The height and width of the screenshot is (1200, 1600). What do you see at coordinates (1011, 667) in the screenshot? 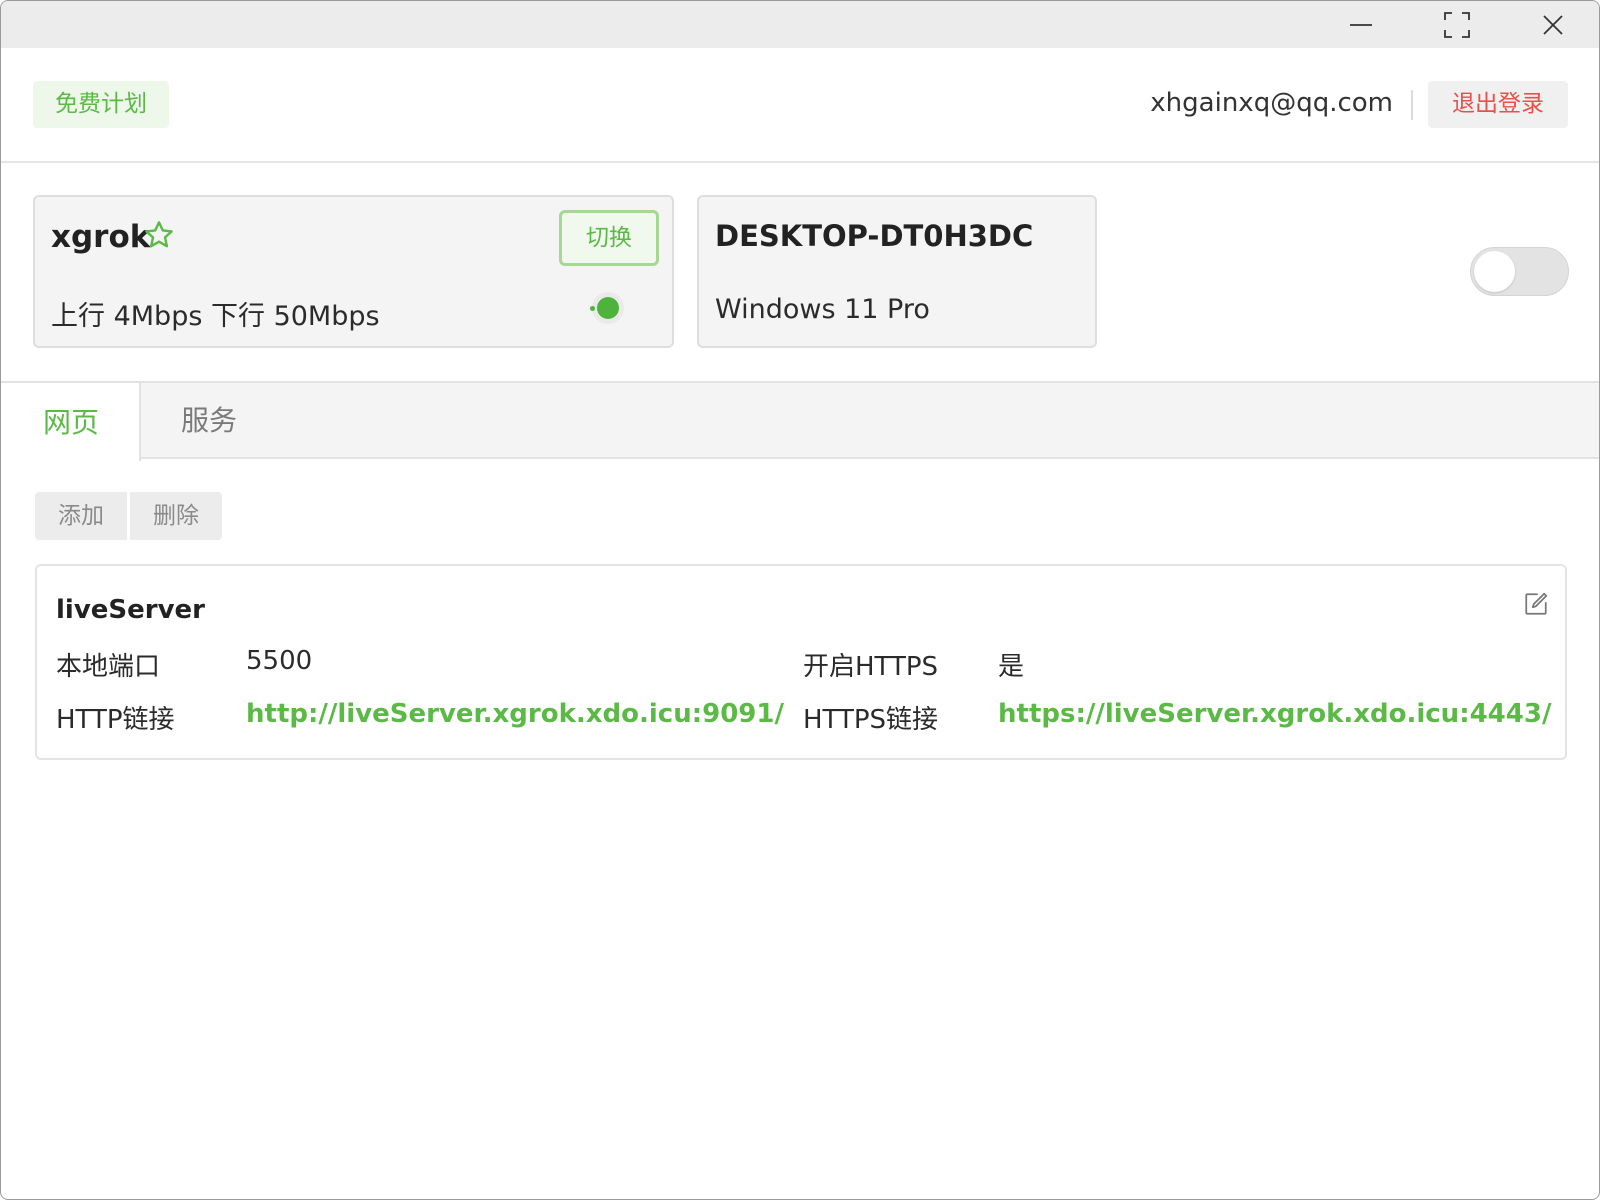
I see `https-enabled-value: 是` at bounding box center [1011, 667].